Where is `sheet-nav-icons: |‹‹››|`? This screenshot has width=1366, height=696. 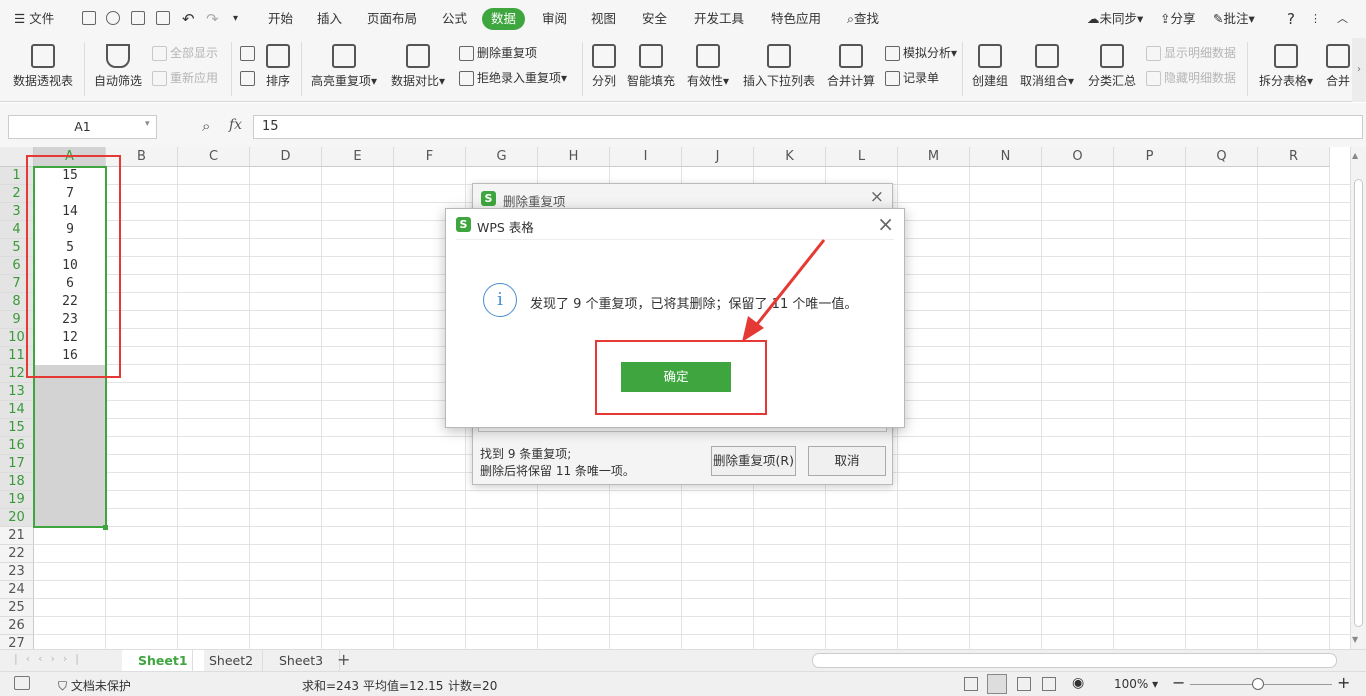
sheet-nav-icons: |‹‹››| is located at coordinates (50, 658).